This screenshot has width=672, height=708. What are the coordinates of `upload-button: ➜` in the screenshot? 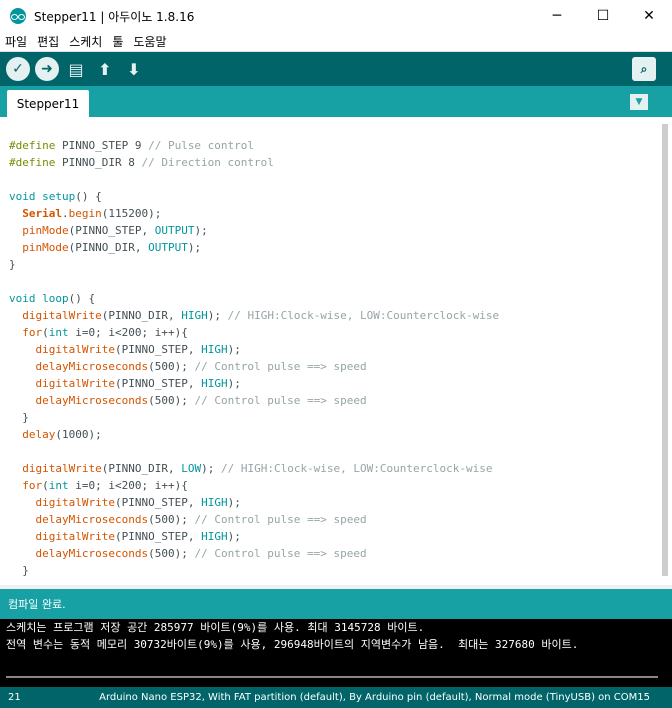 It's located at (47, 69).